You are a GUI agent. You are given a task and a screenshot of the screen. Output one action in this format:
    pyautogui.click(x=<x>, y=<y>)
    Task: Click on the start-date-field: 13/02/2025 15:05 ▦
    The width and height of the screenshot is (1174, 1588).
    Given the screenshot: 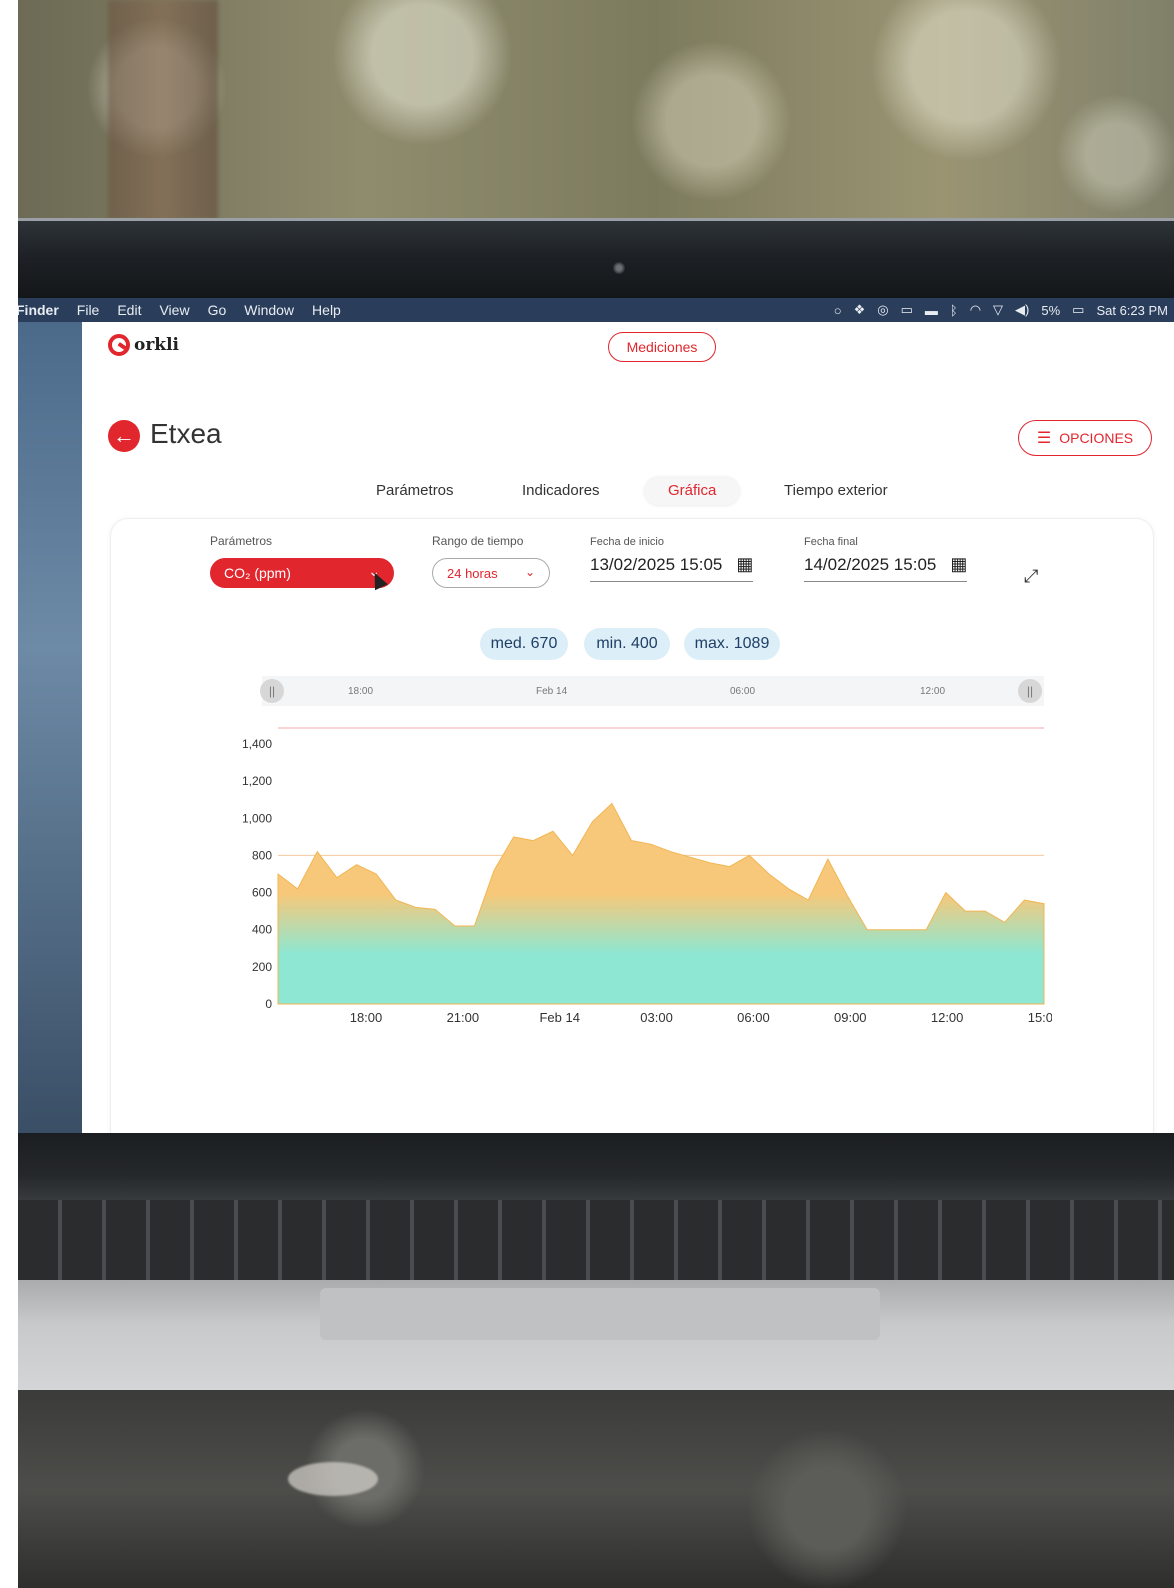 What is the action you would take?
    pyautogui.click(x=672, y=568)
    